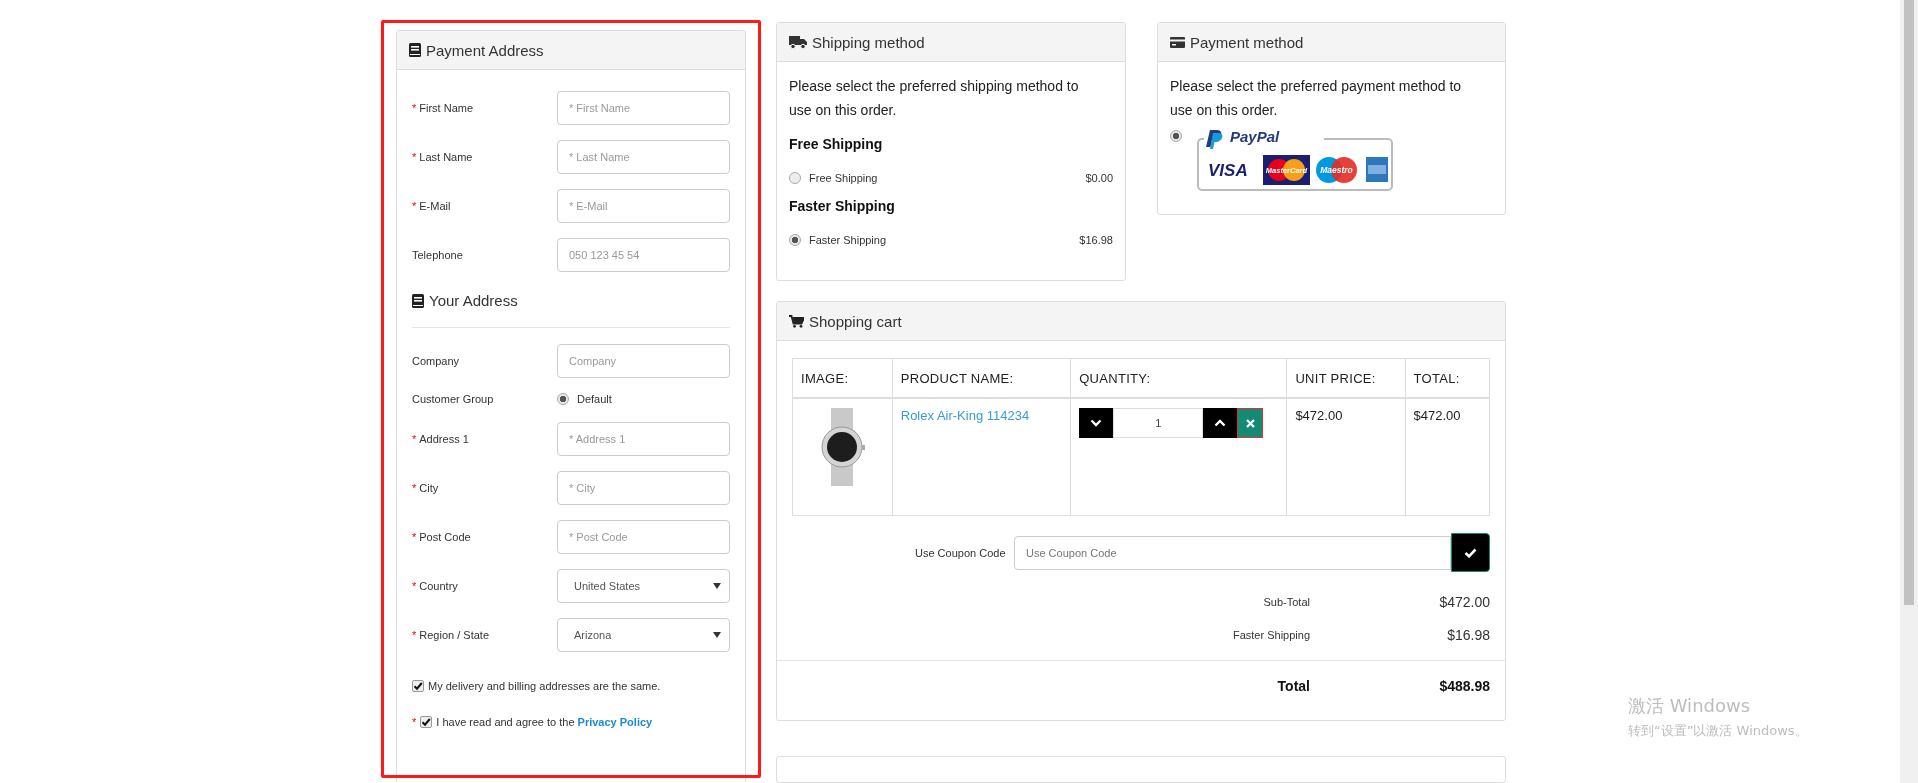 This screenshot has height=783, width=1918. I want to click on chevron-up-icon, so click(1220, 423).